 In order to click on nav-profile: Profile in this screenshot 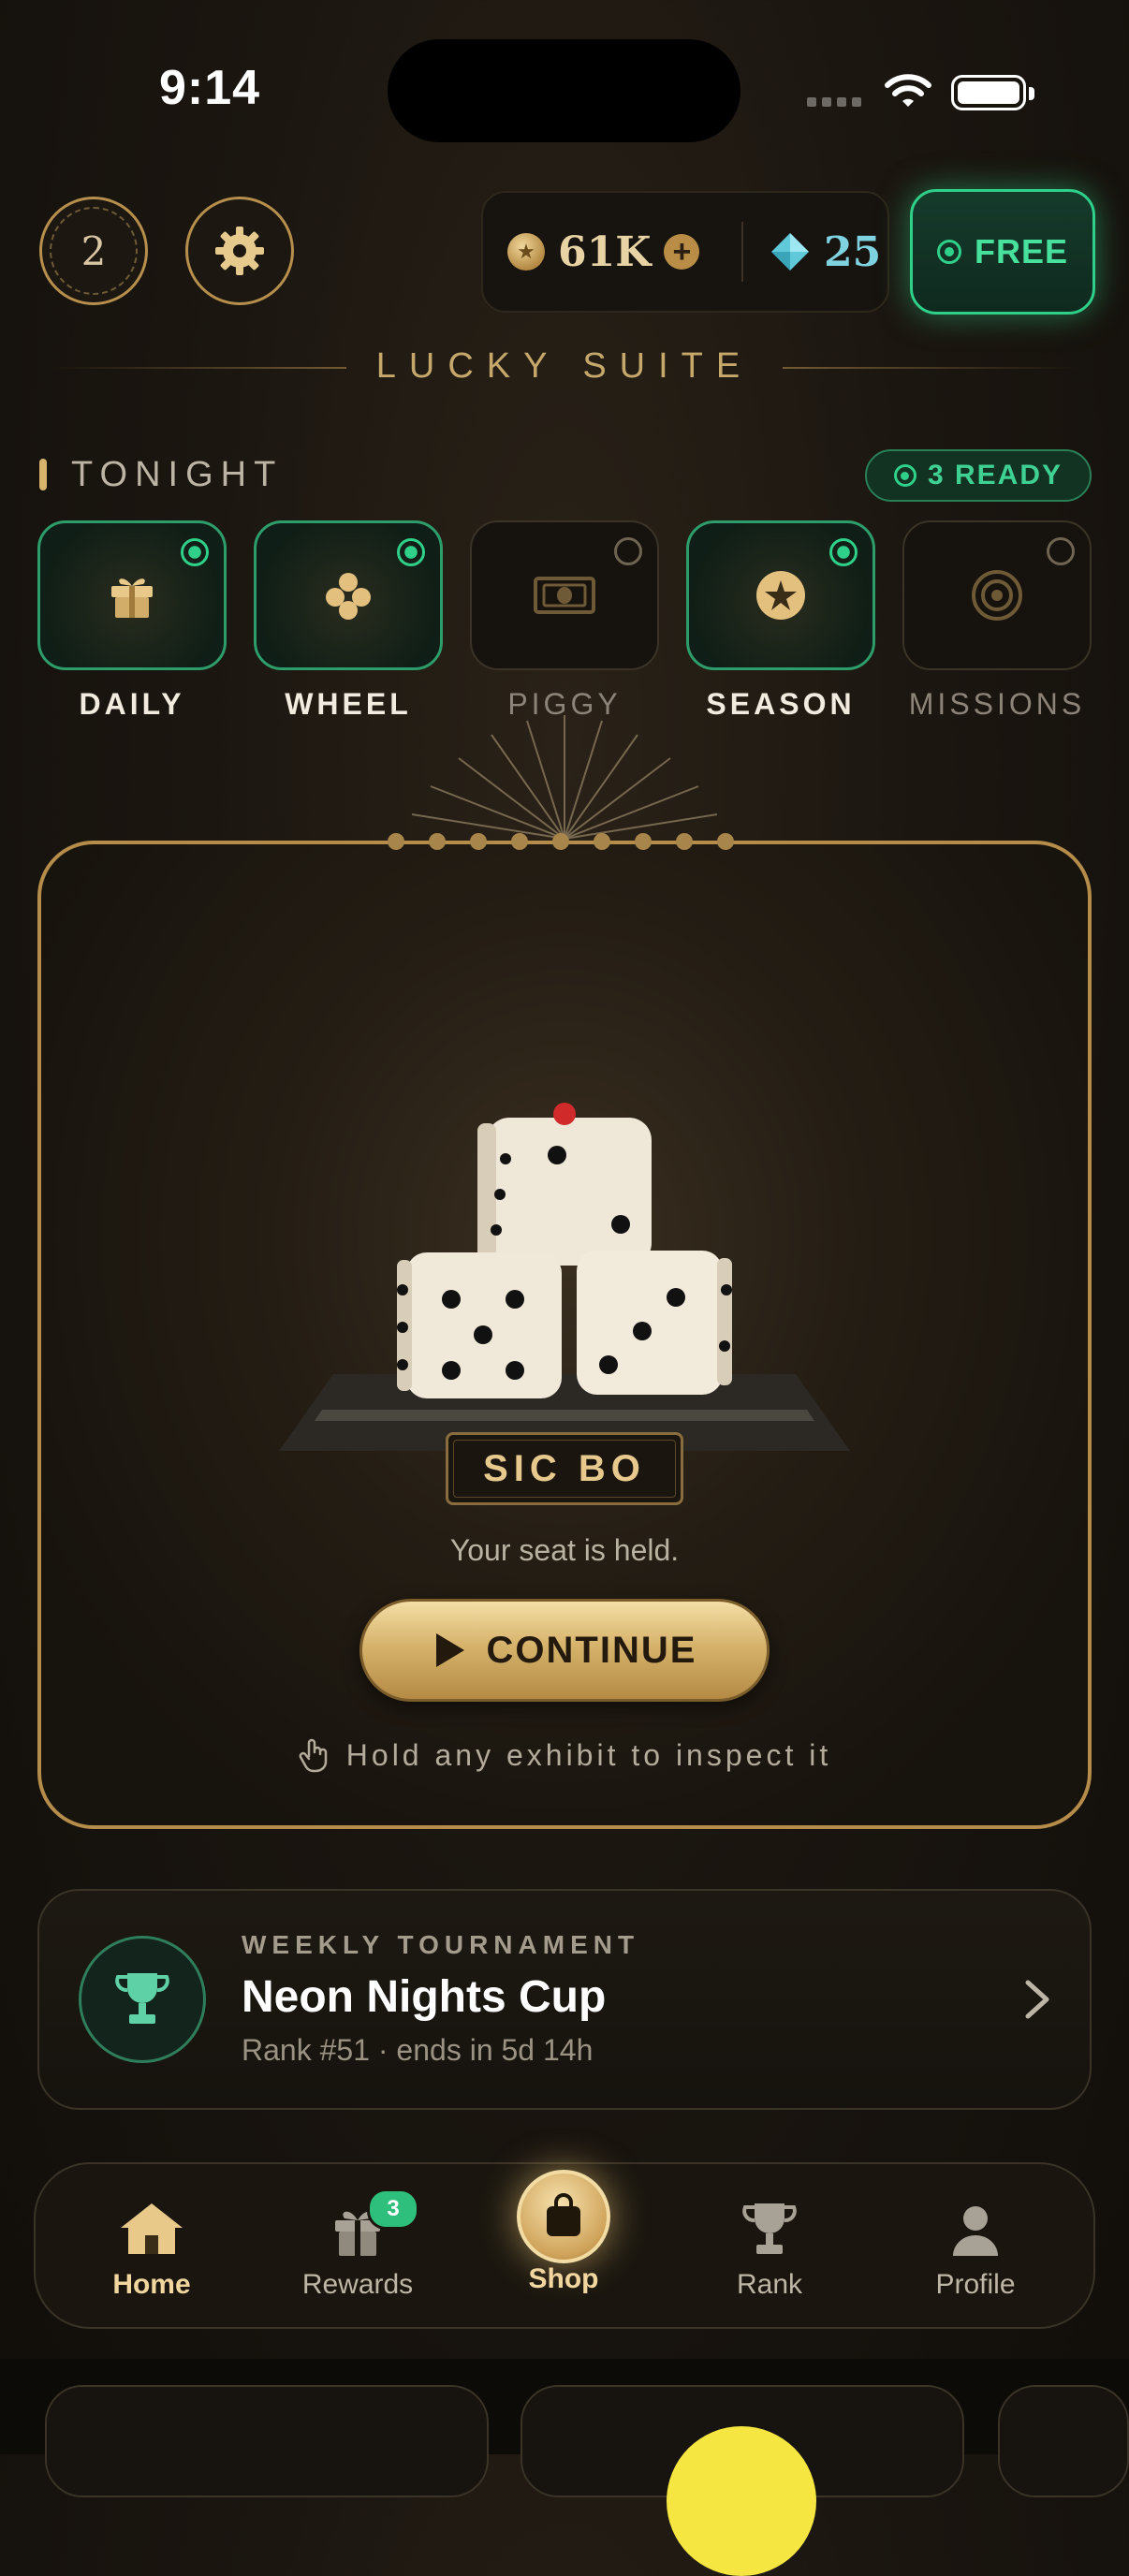, I will do `click(976, 2245)`.